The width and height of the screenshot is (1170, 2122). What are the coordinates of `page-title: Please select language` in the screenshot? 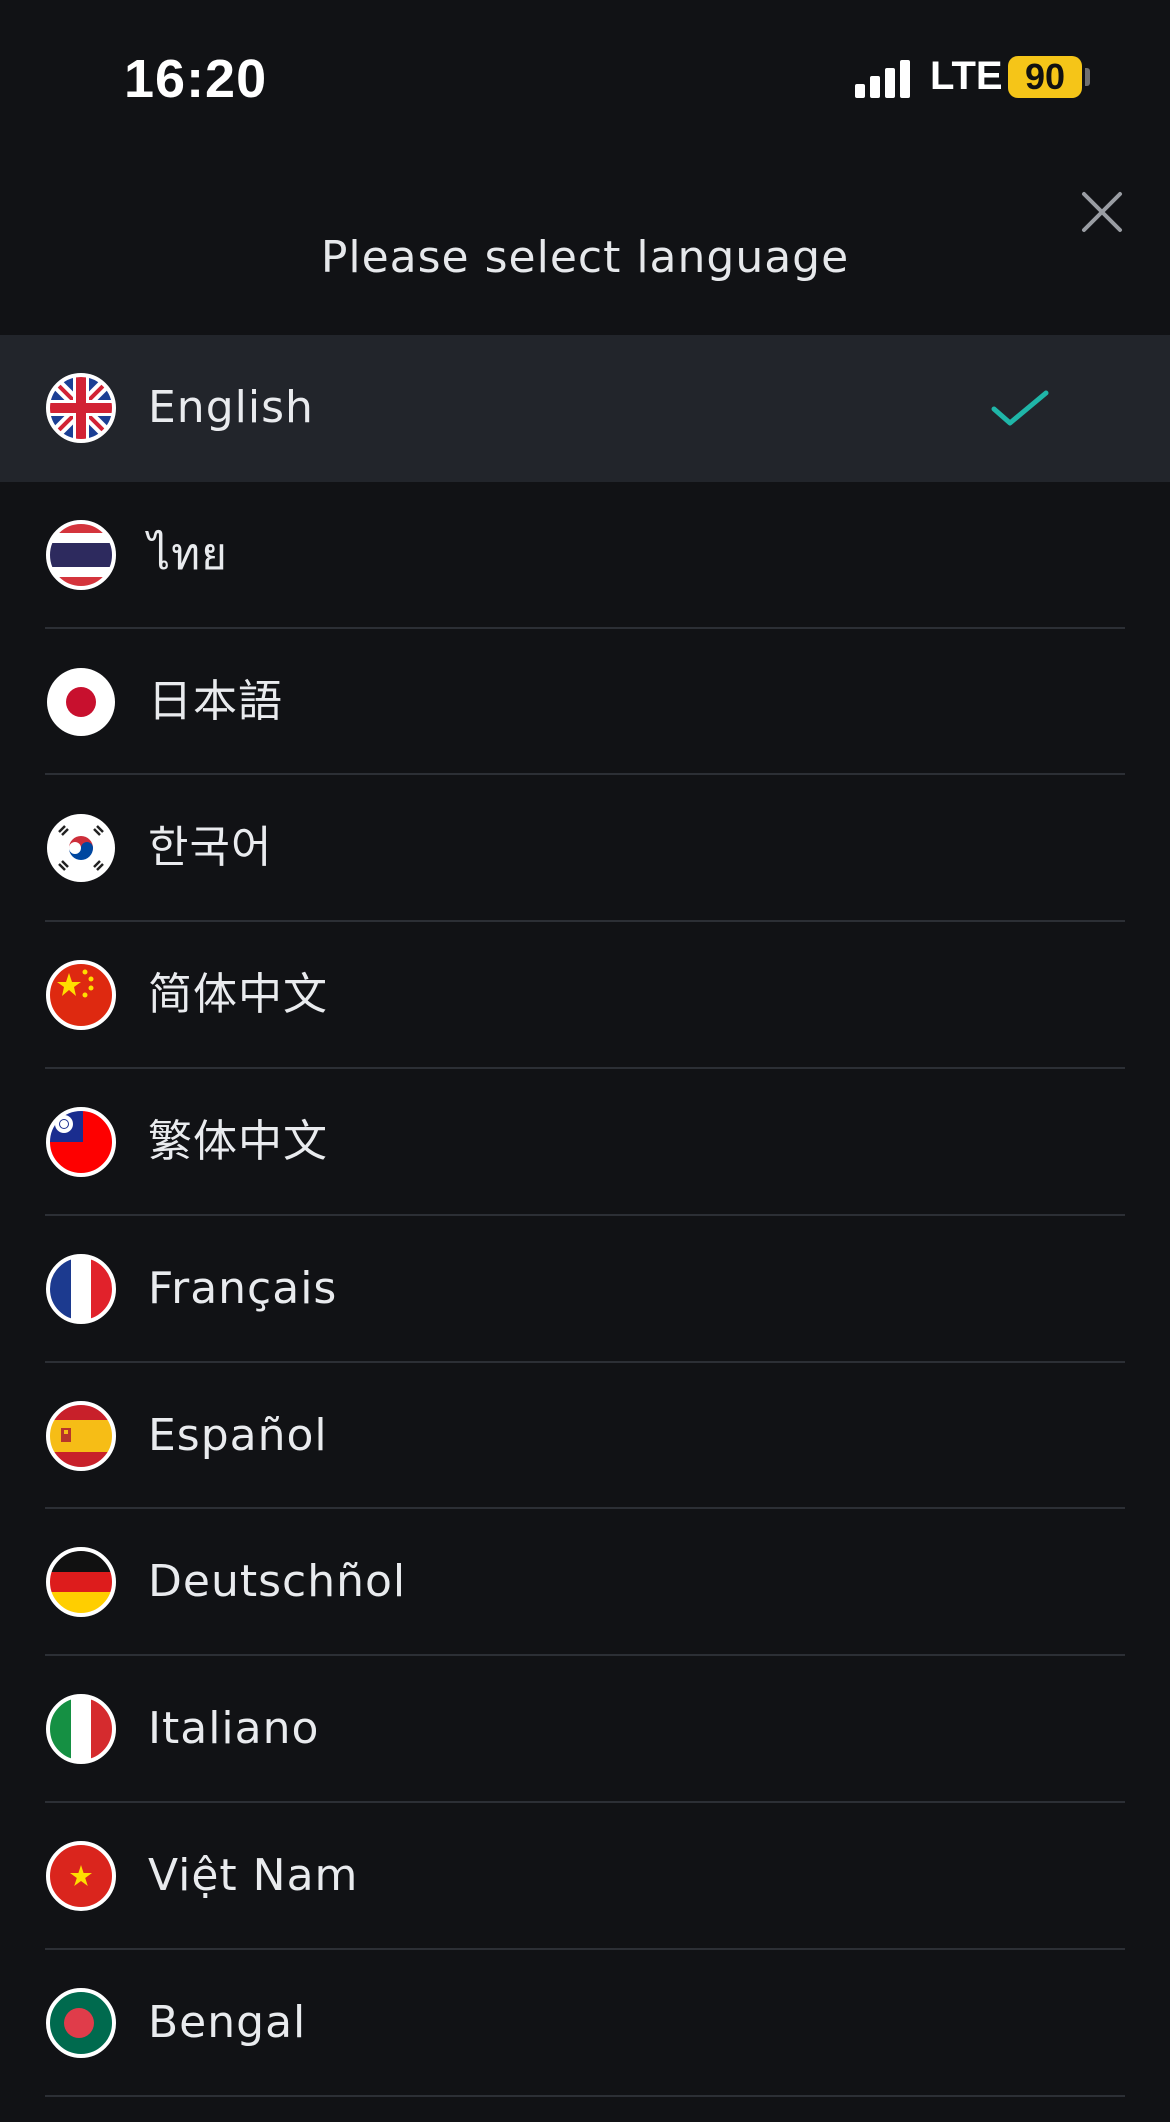 It's located at (585, 257).